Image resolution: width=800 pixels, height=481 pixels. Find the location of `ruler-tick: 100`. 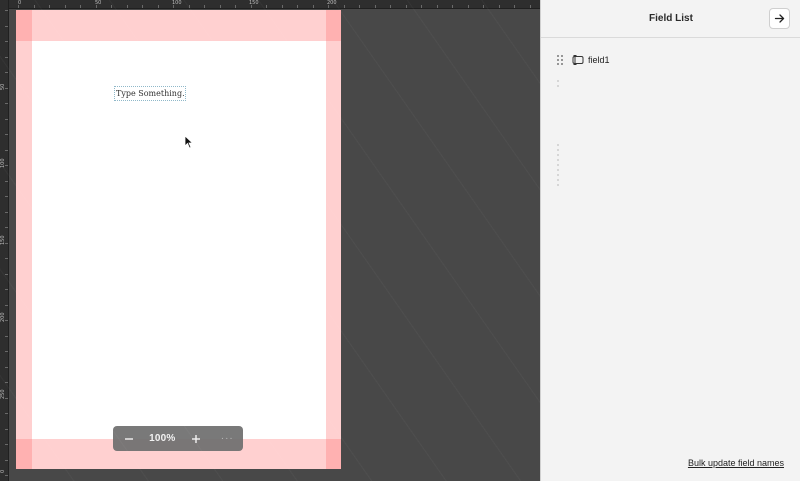

ruler-tick: 100 is located at coordinates (3, 163).